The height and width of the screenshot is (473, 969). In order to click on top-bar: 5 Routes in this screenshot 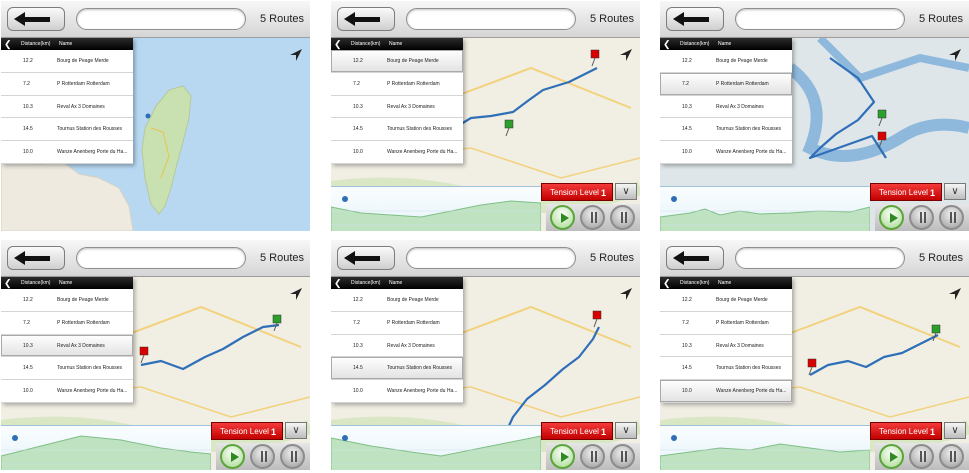, I will do `click(814, 258)`.